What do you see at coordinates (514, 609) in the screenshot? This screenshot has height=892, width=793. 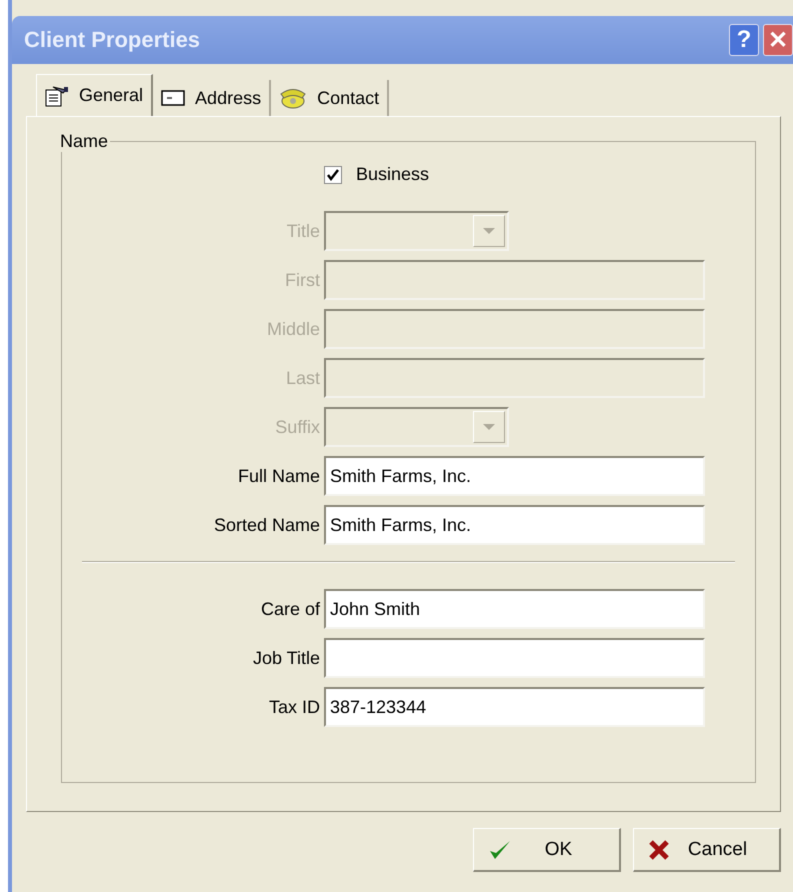 I see `input-field: John Smith` at bounding box center [514, 609].